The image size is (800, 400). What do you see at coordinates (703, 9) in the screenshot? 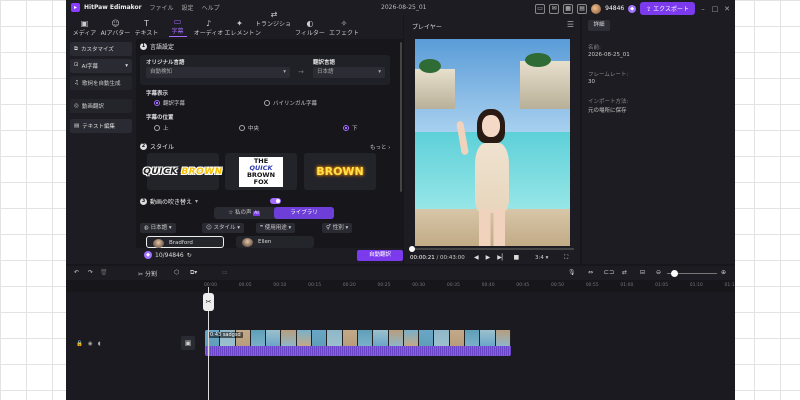
I see `minimize-icon: –` at bounding box center [703, 9].